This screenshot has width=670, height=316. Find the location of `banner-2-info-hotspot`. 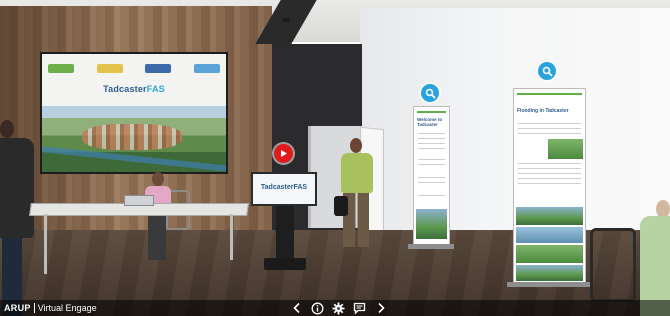

banner-2-info-hotspot is located at coordinates (547, 71).